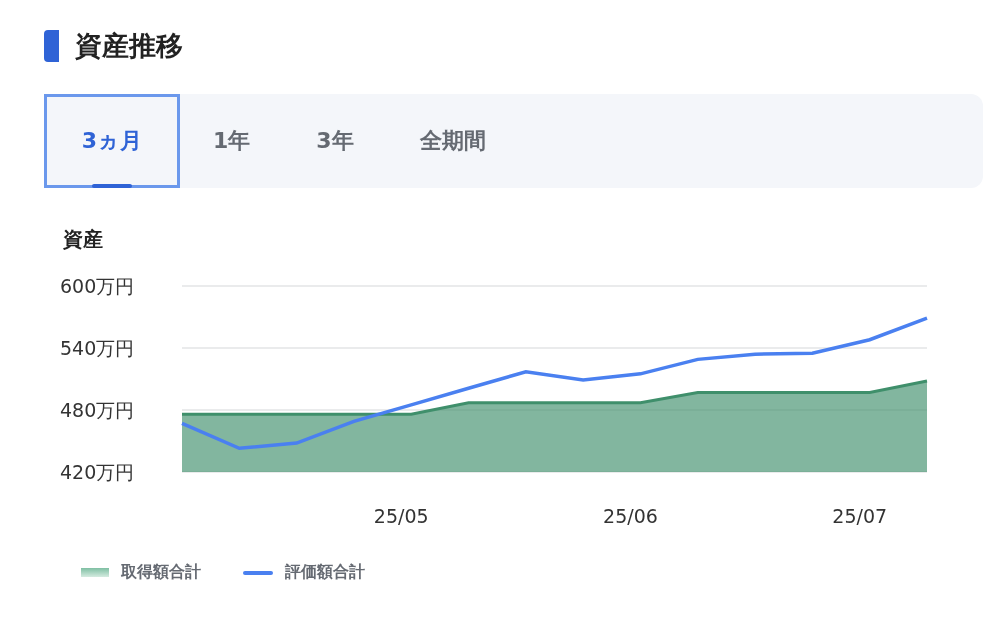 This screenshot has height=642, width=1006. What do you see at coordinates (97, 472) in the screenshot?
I see `y-axis-label: 420万円` at bounding box center [97, 472].